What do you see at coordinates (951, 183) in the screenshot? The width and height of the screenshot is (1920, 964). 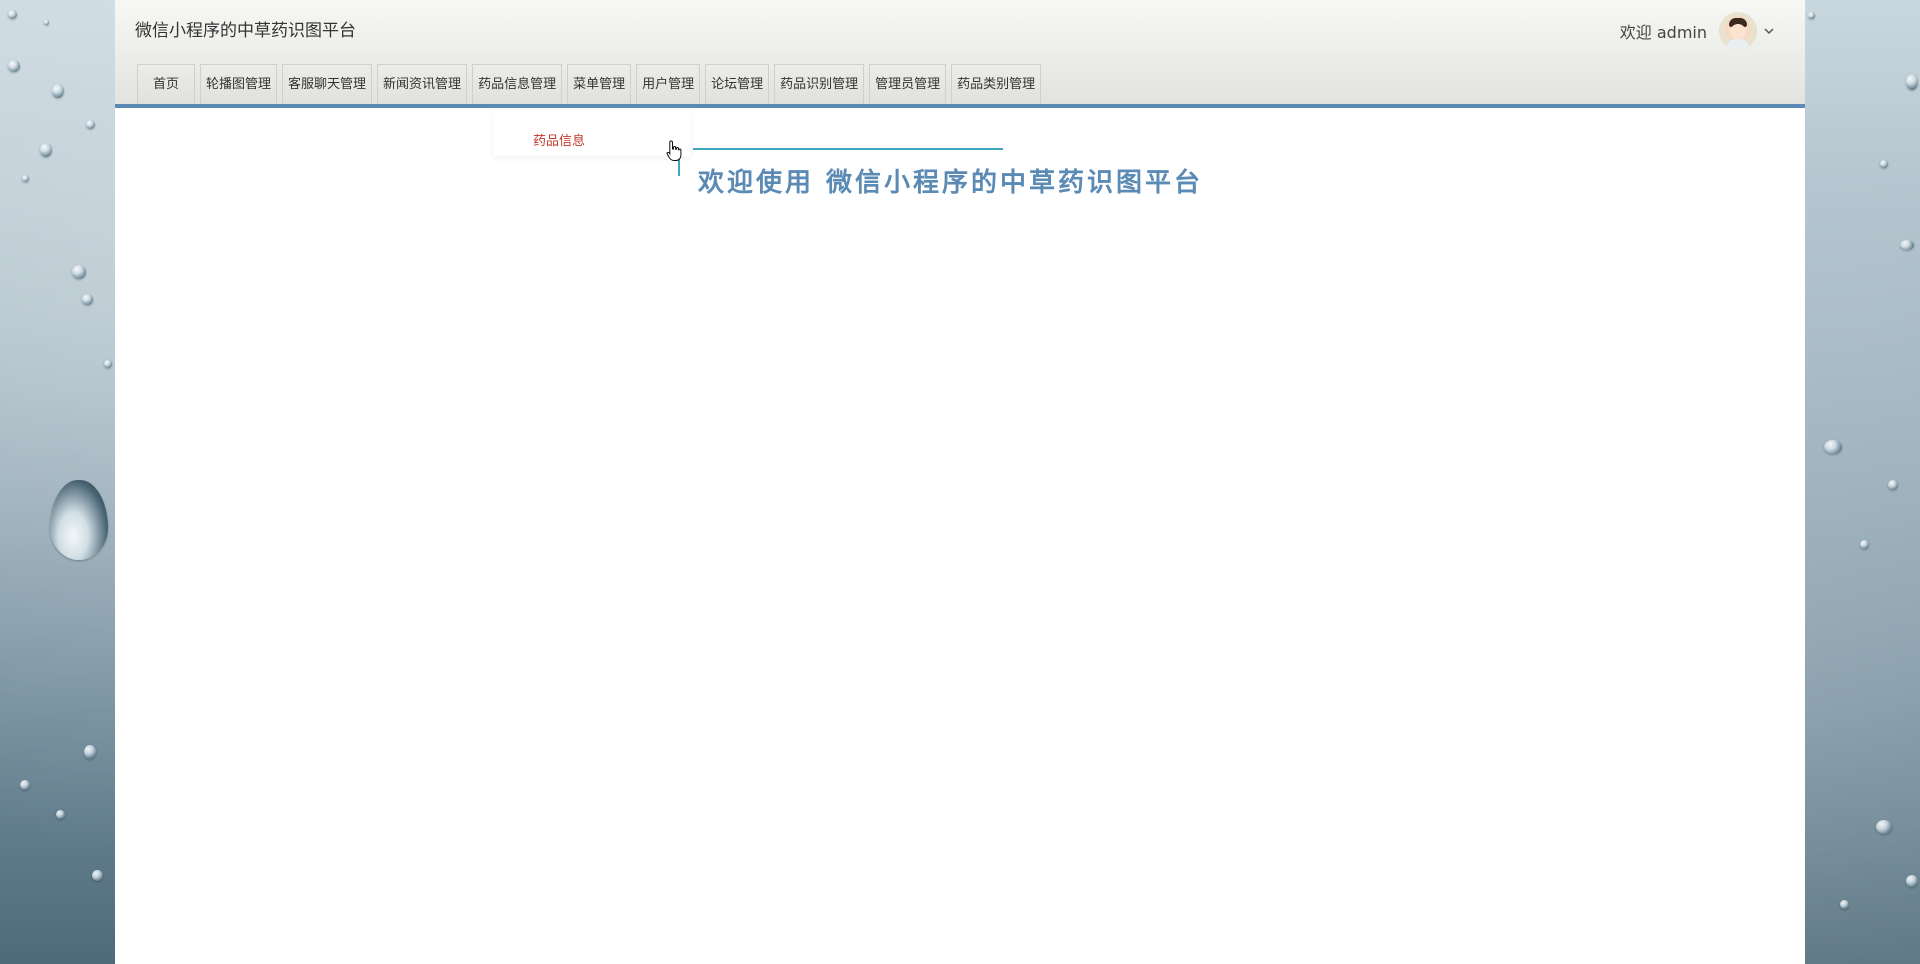 I see `welcome-text: 欢迎使用 微信小程序的中草药识图平台` at bounding box center [951, 183].